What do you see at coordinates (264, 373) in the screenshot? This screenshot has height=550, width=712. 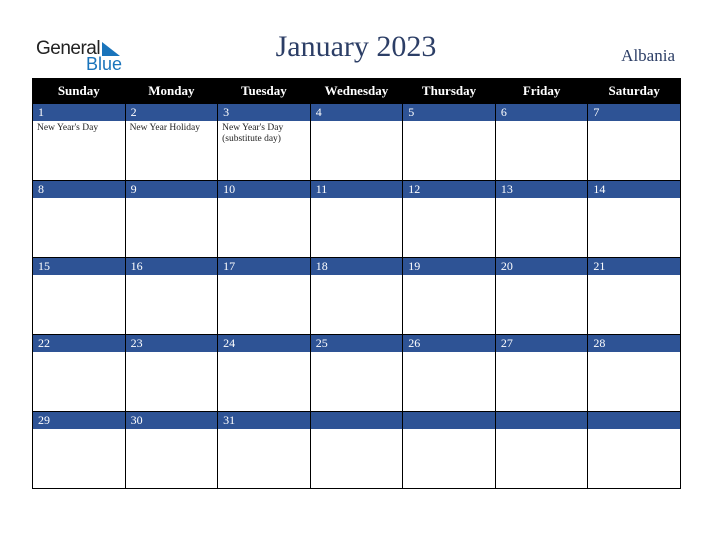 I see `day-cell: 24` at bounding box center [264, 373].